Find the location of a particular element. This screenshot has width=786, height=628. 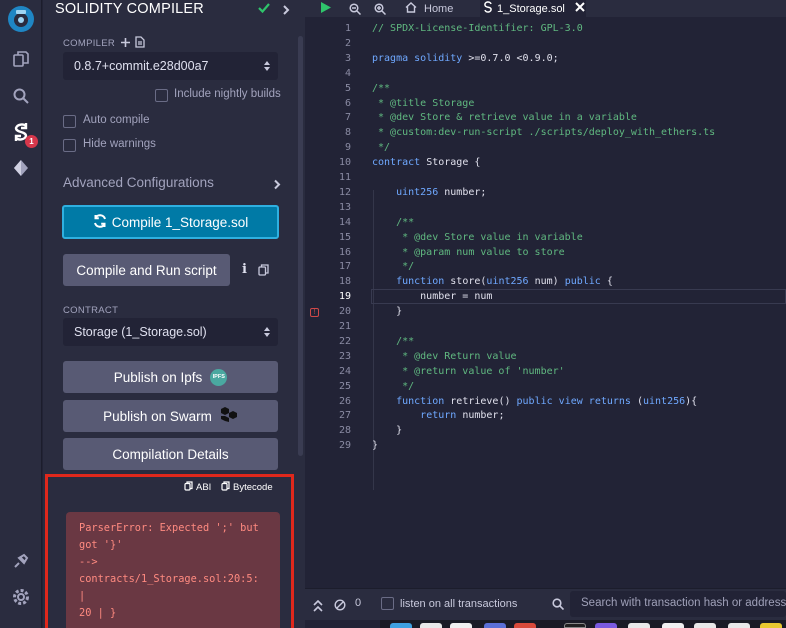

select-arrows-icon is located at coordinates (267, 67).